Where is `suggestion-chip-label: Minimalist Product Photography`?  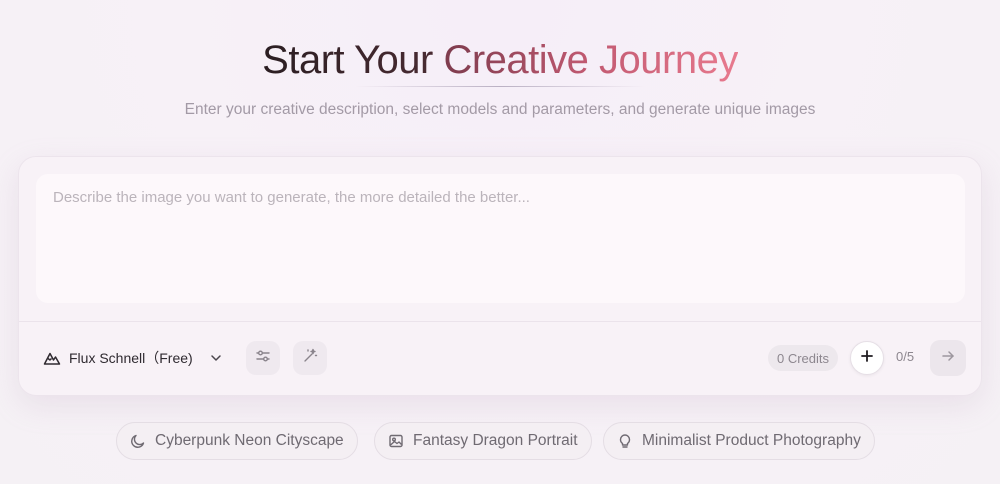 suggestion-chip-label: Minimalist Product Photography is located at coordinates (751, 440).